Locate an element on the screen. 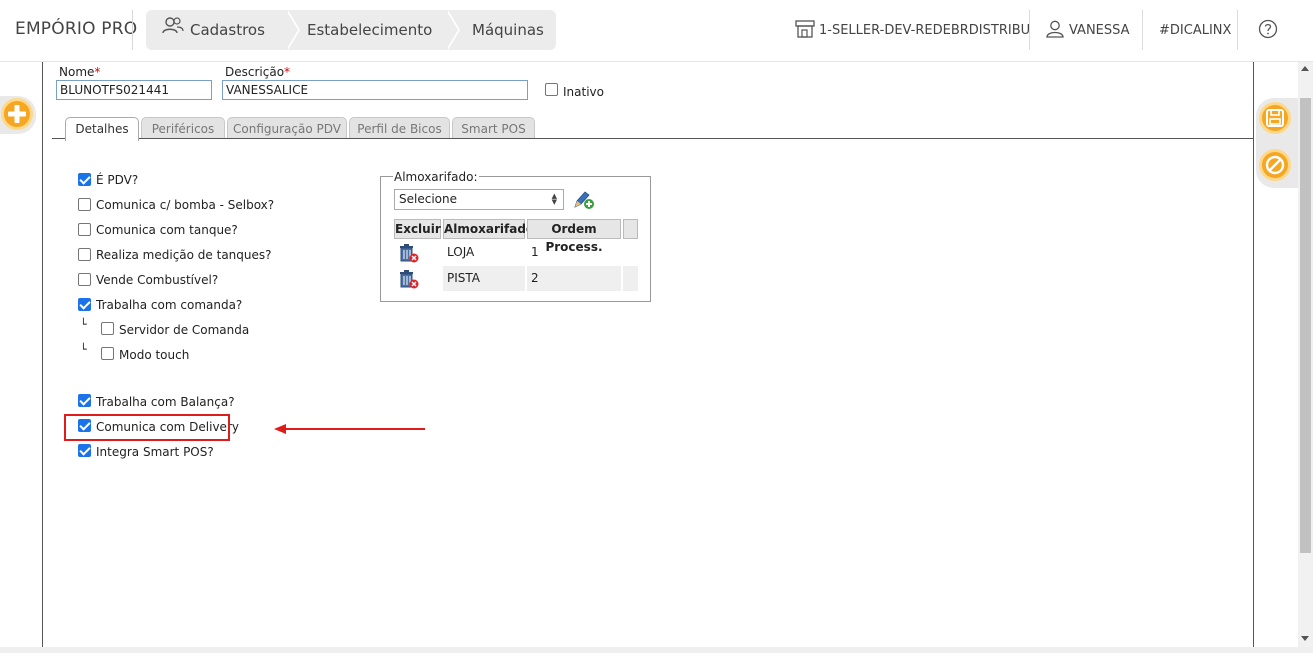 The image size is (1313, 653). annotation-highlight-box is located at coordinates (147, 427).